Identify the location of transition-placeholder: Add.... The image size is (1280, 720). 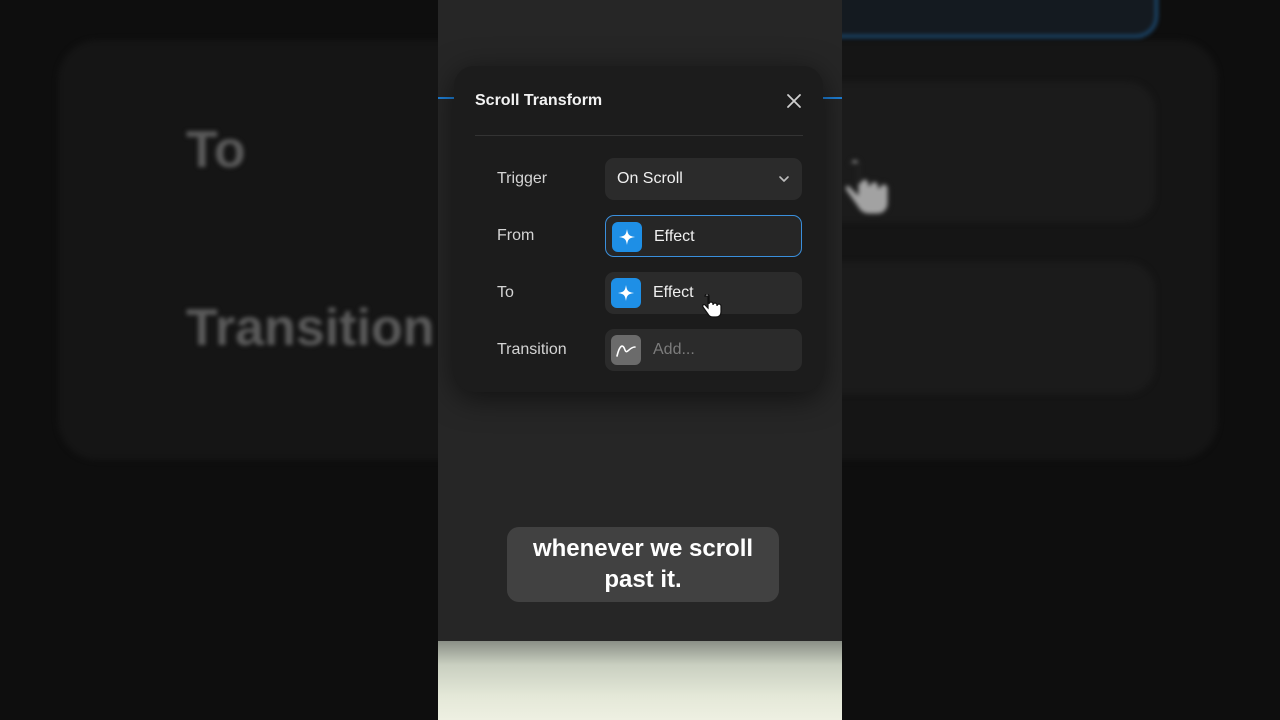
(674, 349).